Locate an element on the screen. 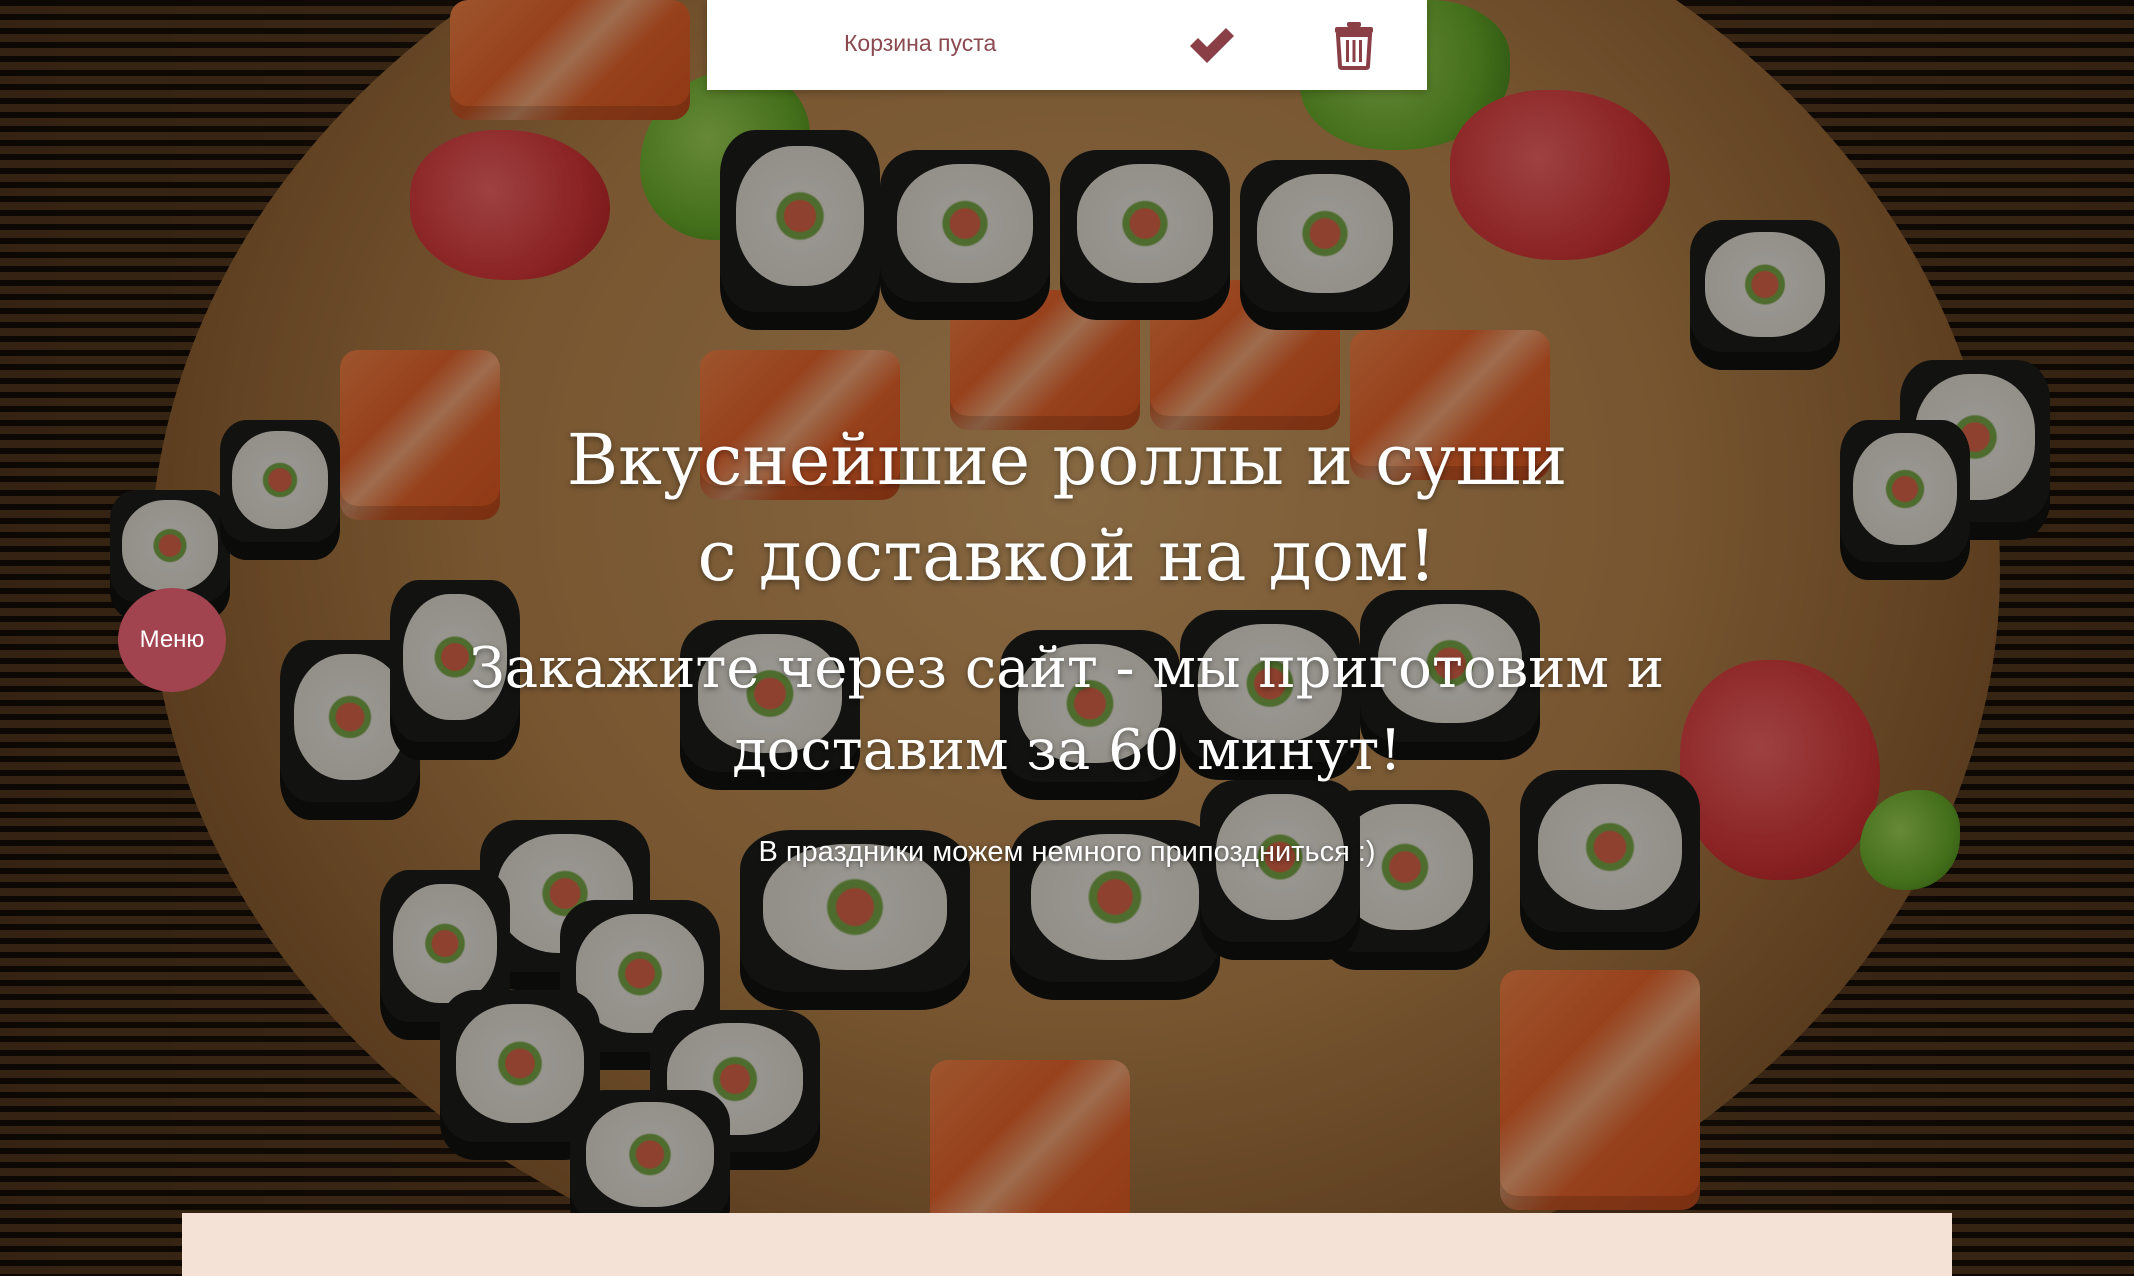 The width and height of the screenshot is (2134, 1276). hero-subtitle-line-1: Закажите через сайт - мы приготовим и is located at coordinates (1067, 668).